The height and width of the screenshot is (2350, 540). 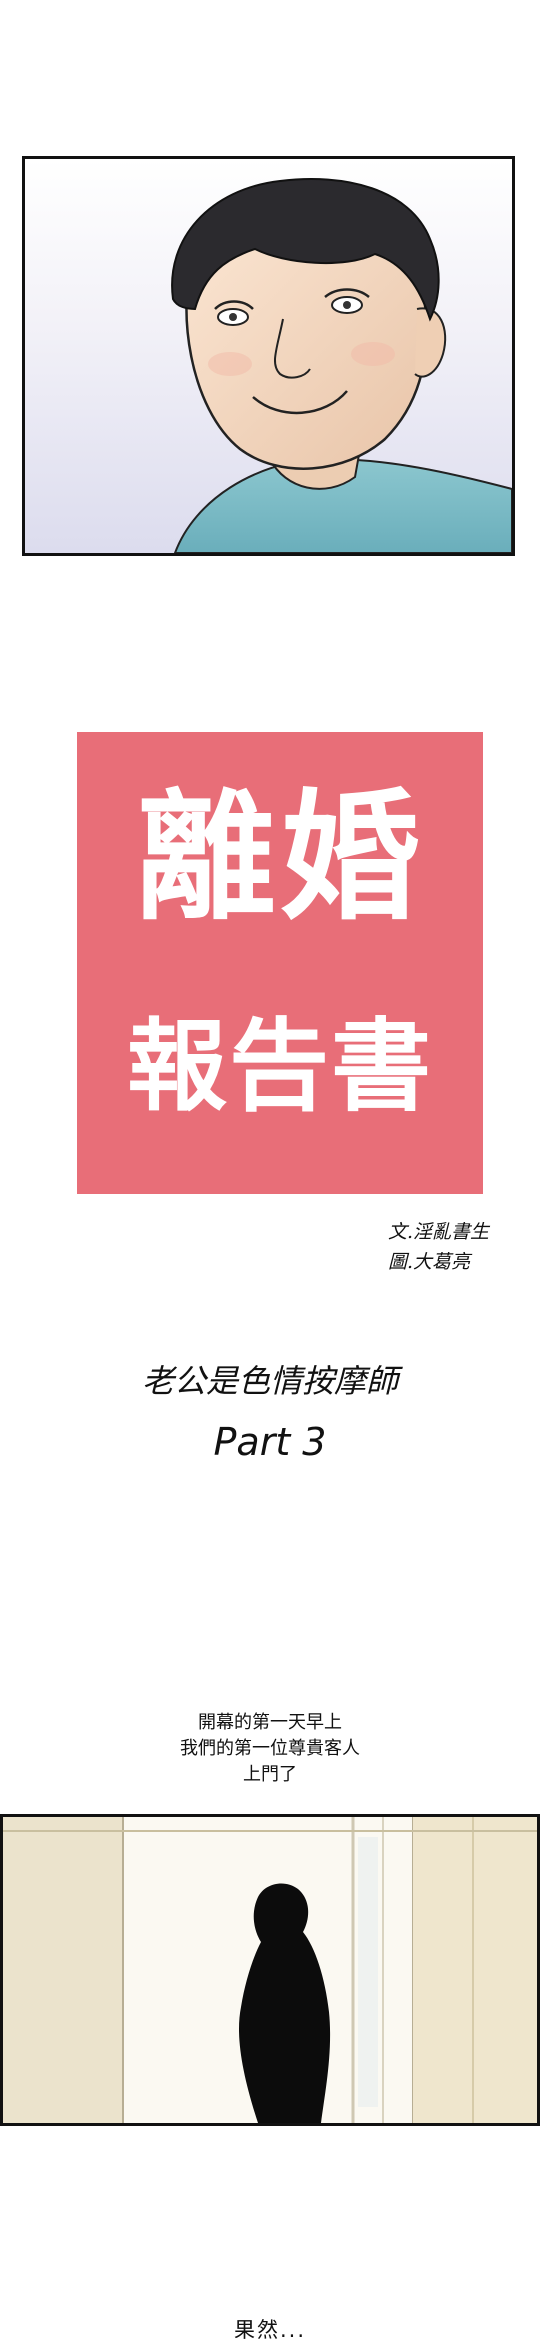 I want to click on caption-line: 我們的第一位尊貴客人, so click(x=270, y=1748).